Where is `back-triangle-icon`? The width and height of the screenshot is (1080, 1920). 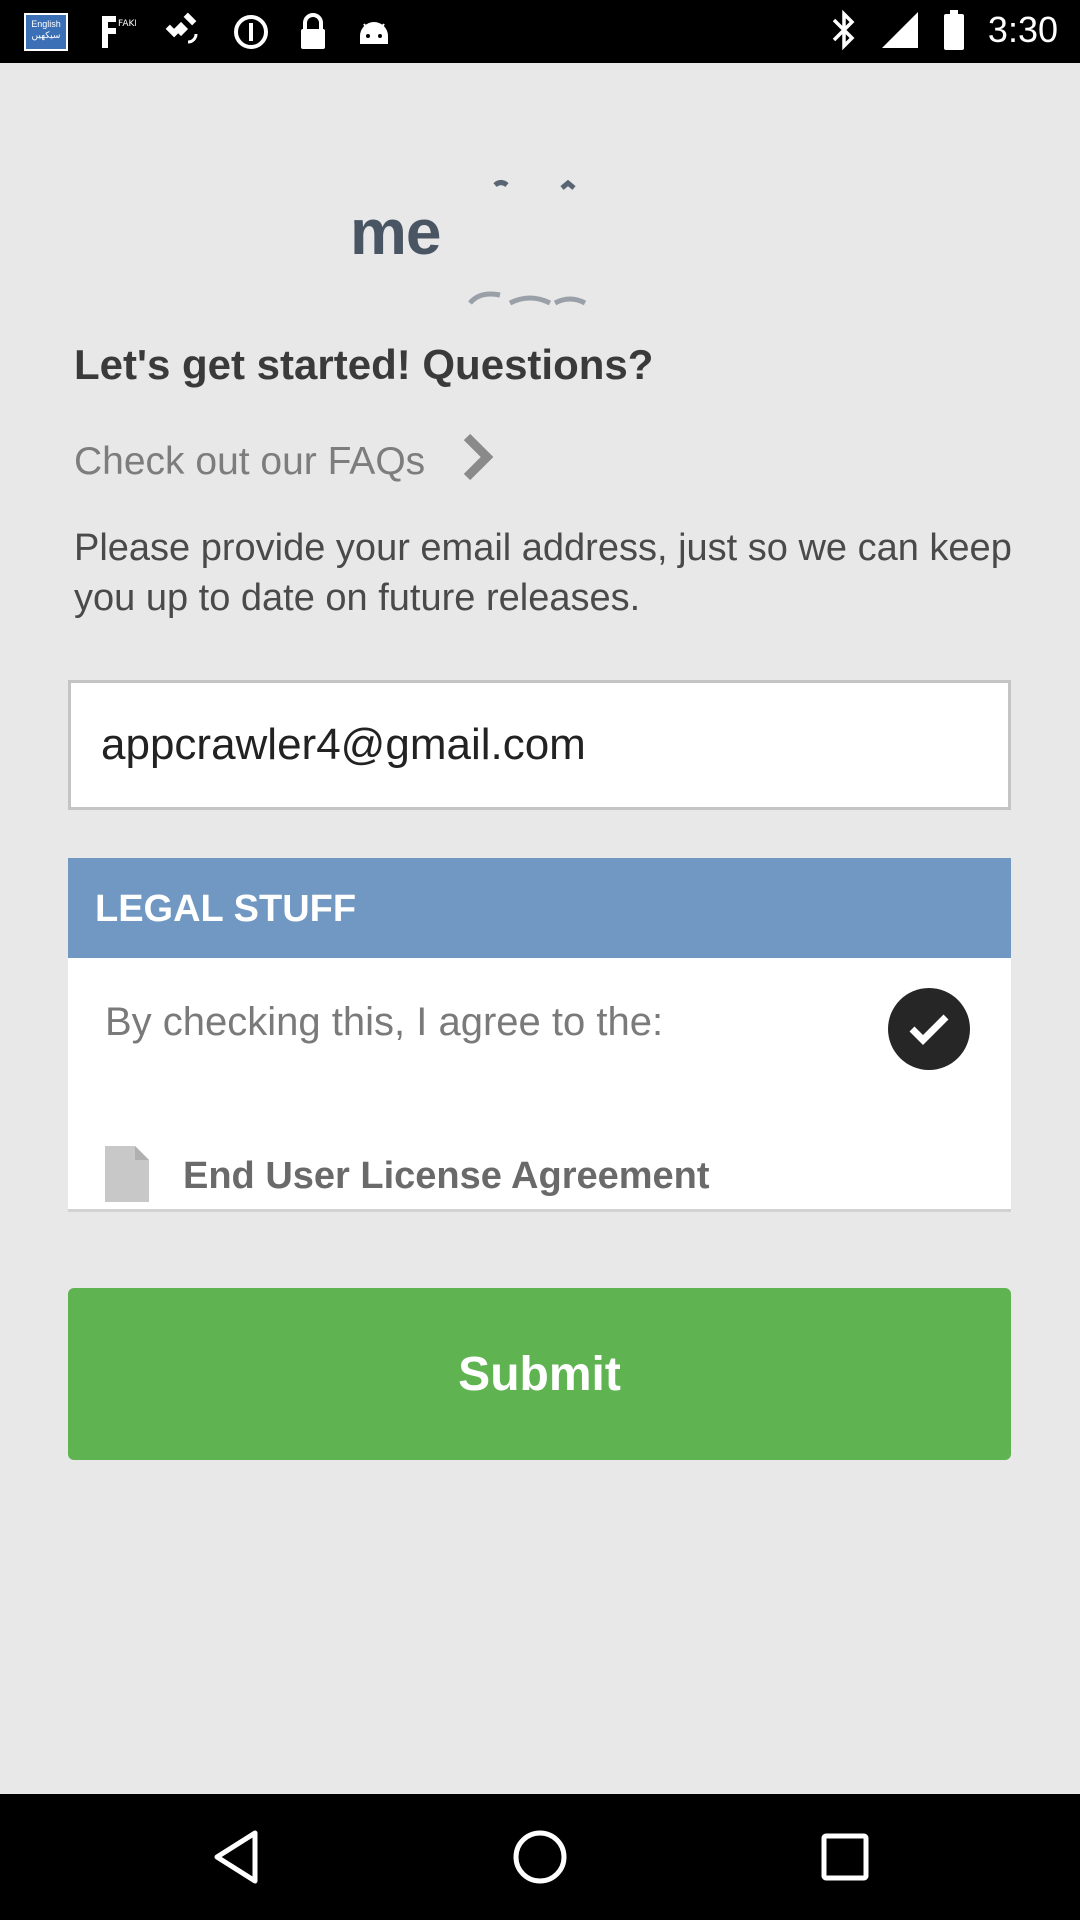 back-triangle-icon is located at coordinates (236, 1857).